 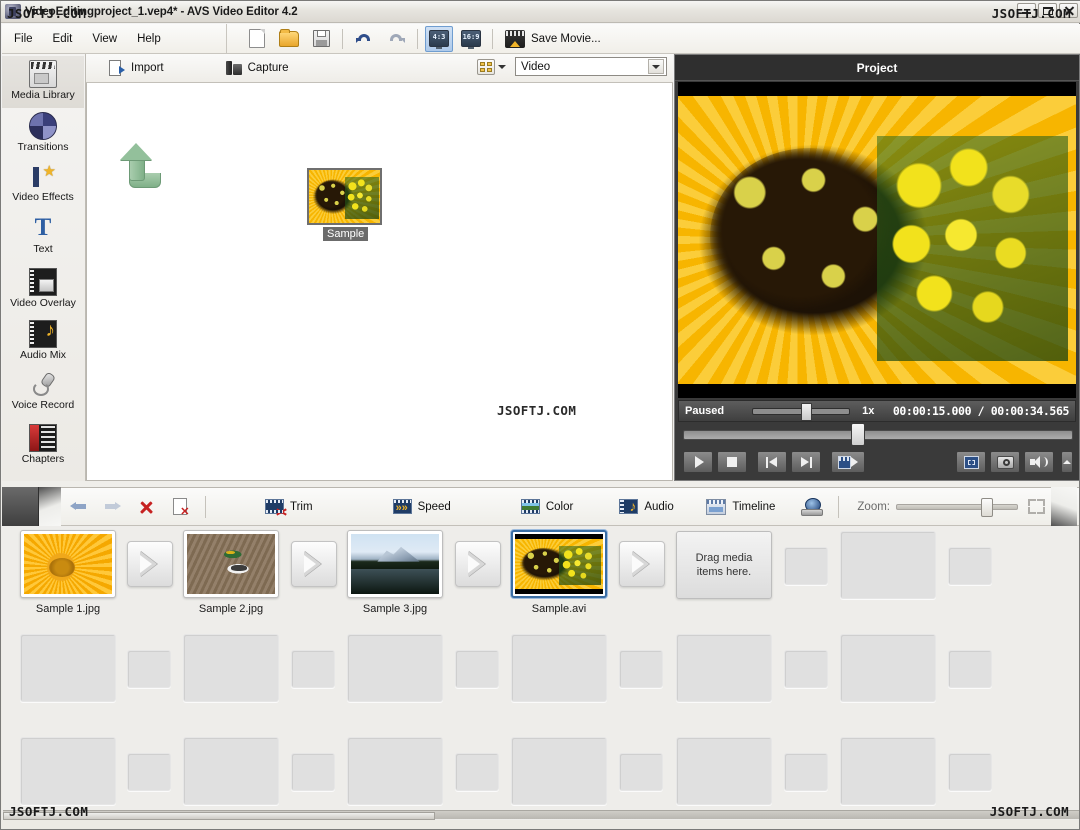 What do you see at coordinates (257, 39) in the screenshot?
I see `new-project-button` at bounding box center [257, 39].